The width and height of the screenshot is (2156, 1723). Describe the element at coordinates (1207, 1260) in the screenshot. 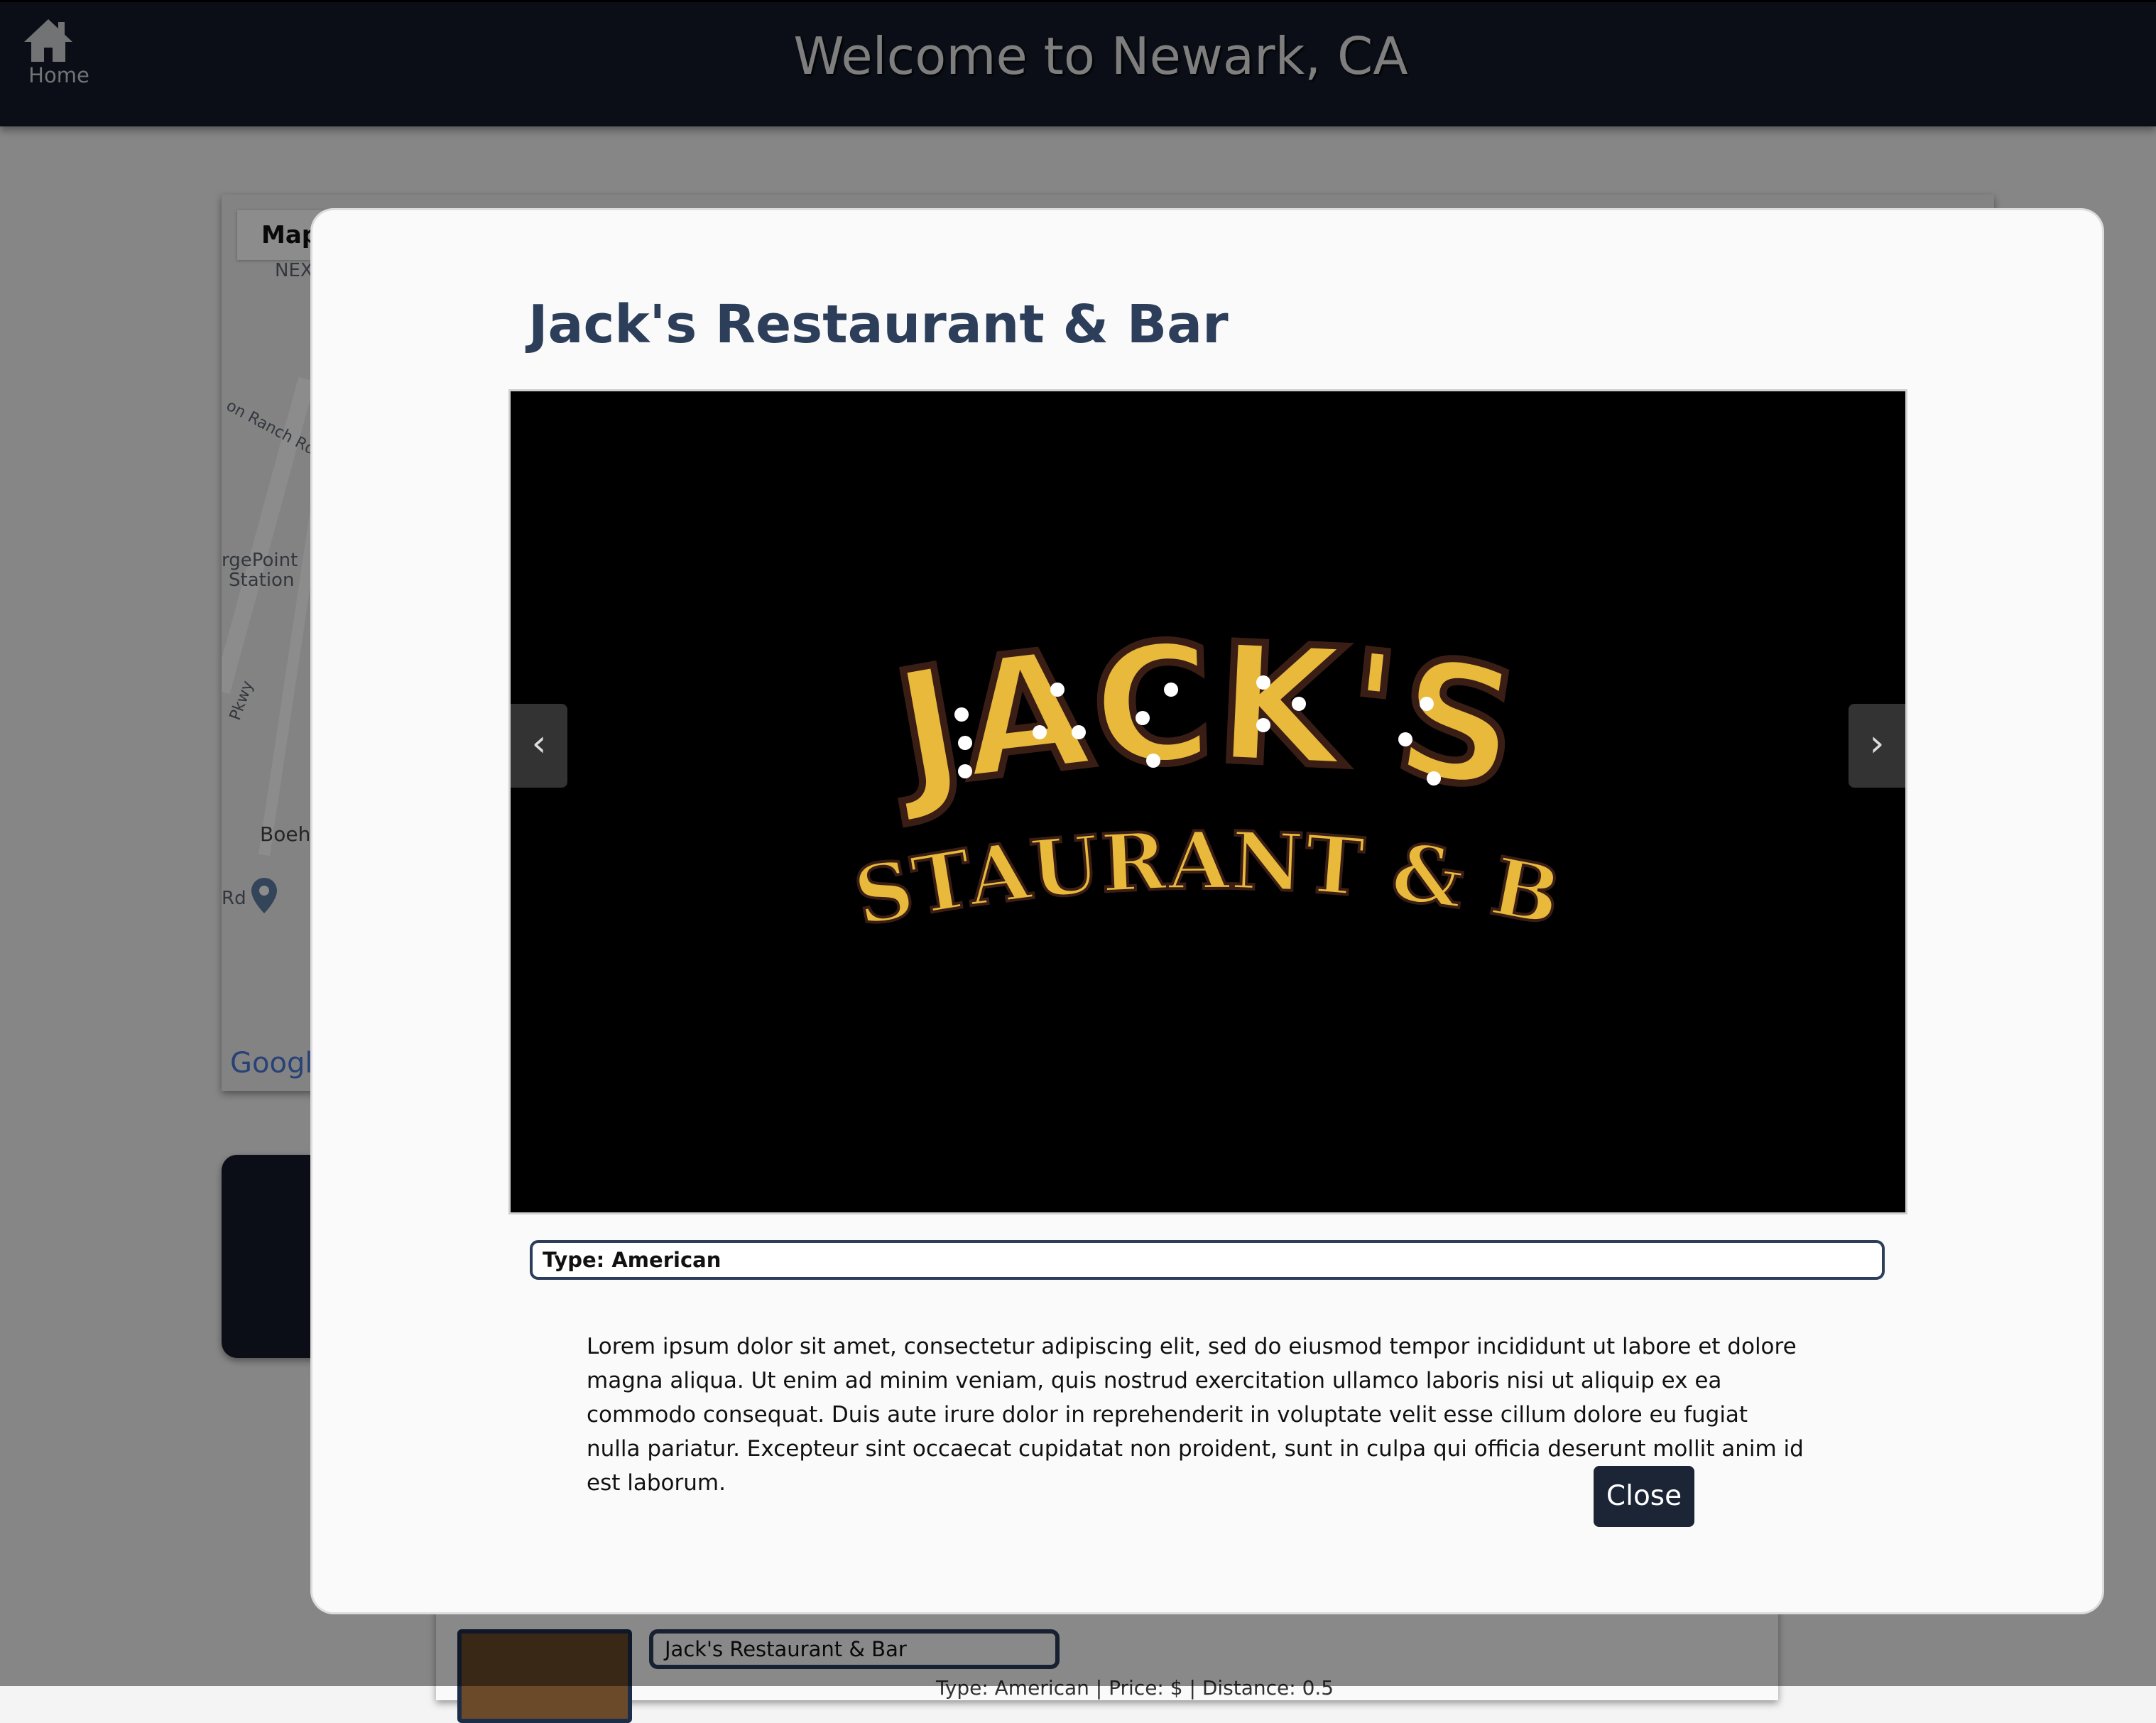

I see `cuisine-type-badge: Type: American` at that location.